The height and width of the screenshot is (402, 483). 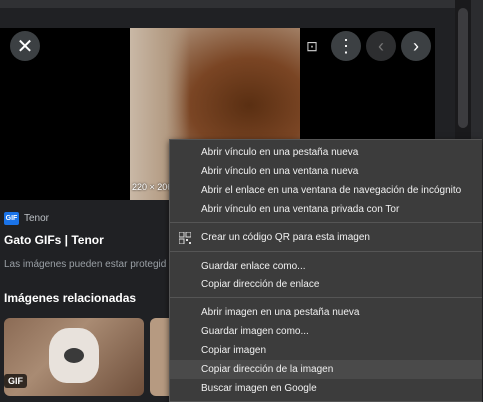 What do you see at coordinates (326, 312) in the screenshot?
I see `menu-item-open-image-new-tab: Abrir imagen en una pestaña nueva` at bounding box center [326, 312].